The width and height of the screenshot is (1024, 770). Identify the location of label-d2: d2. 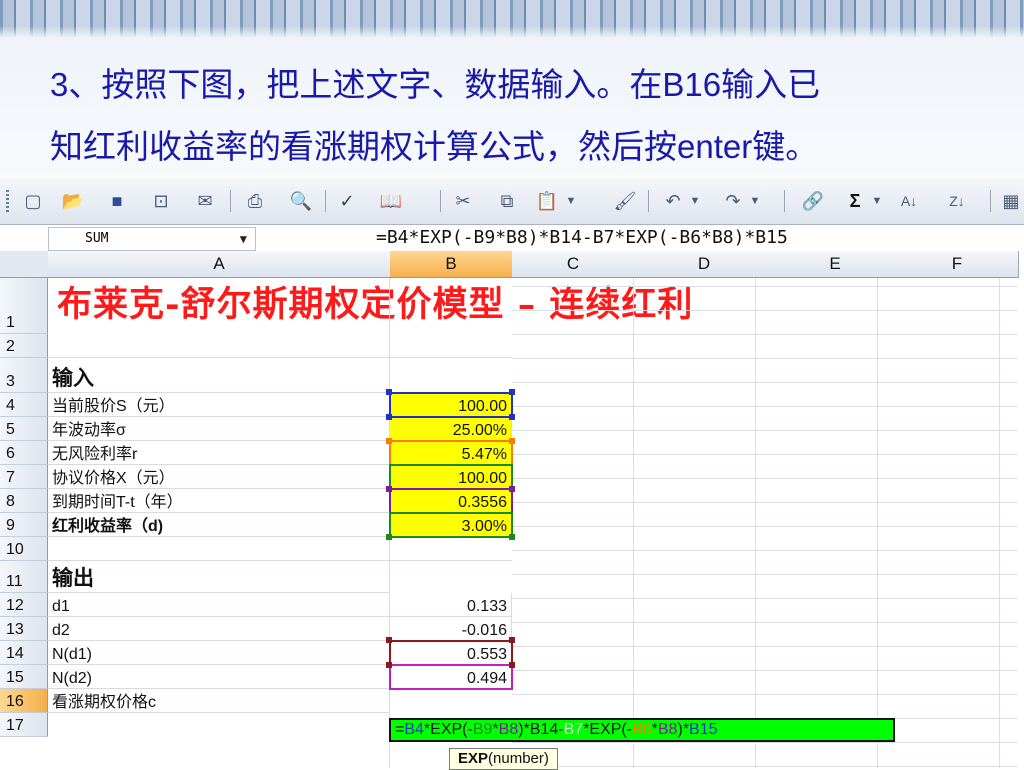
(219, 629).